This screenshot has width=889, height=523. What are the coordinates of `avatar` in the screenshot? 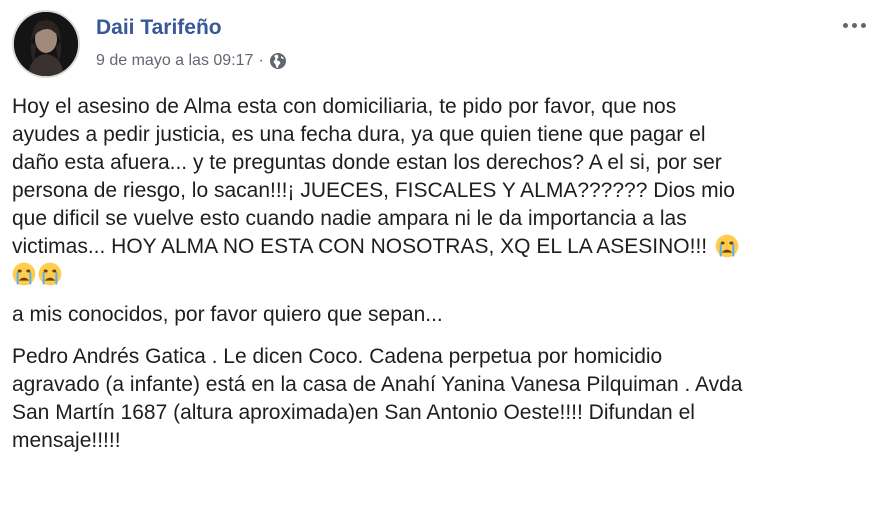 It's located at (46, 44).